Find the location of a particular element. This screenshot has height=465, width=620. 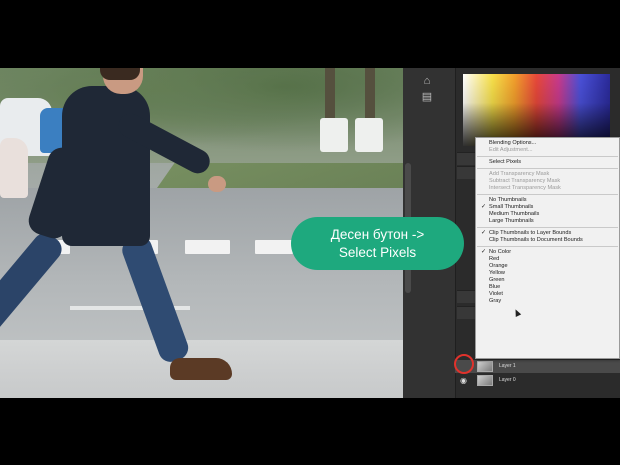

menu-item-label: Select Pixels is located at coordinates (505, 162).